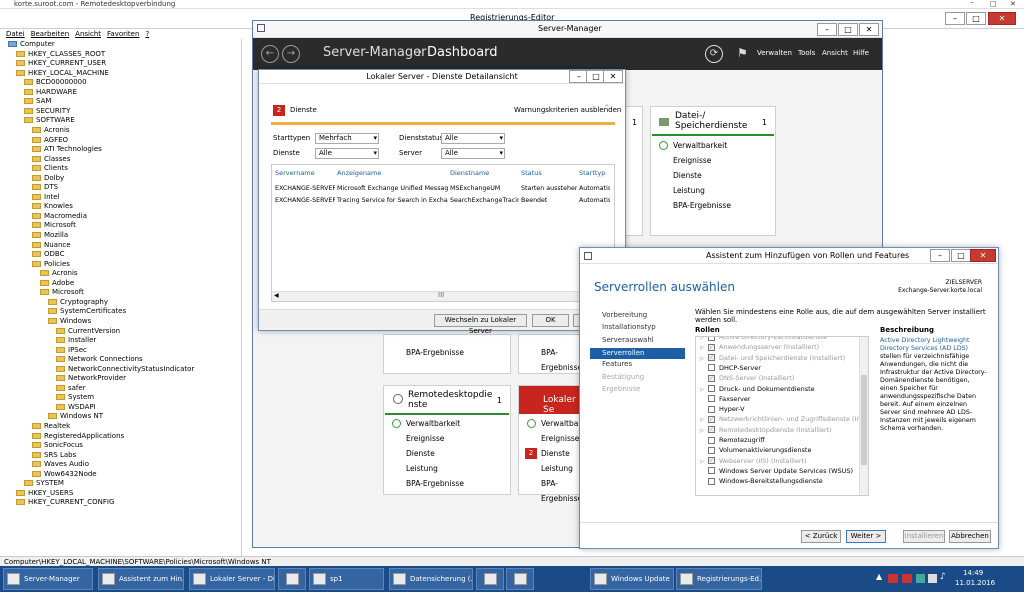  Describe the element at coordinates (295, 173) in the screenshot. I see `column-header: Servername` at that location.